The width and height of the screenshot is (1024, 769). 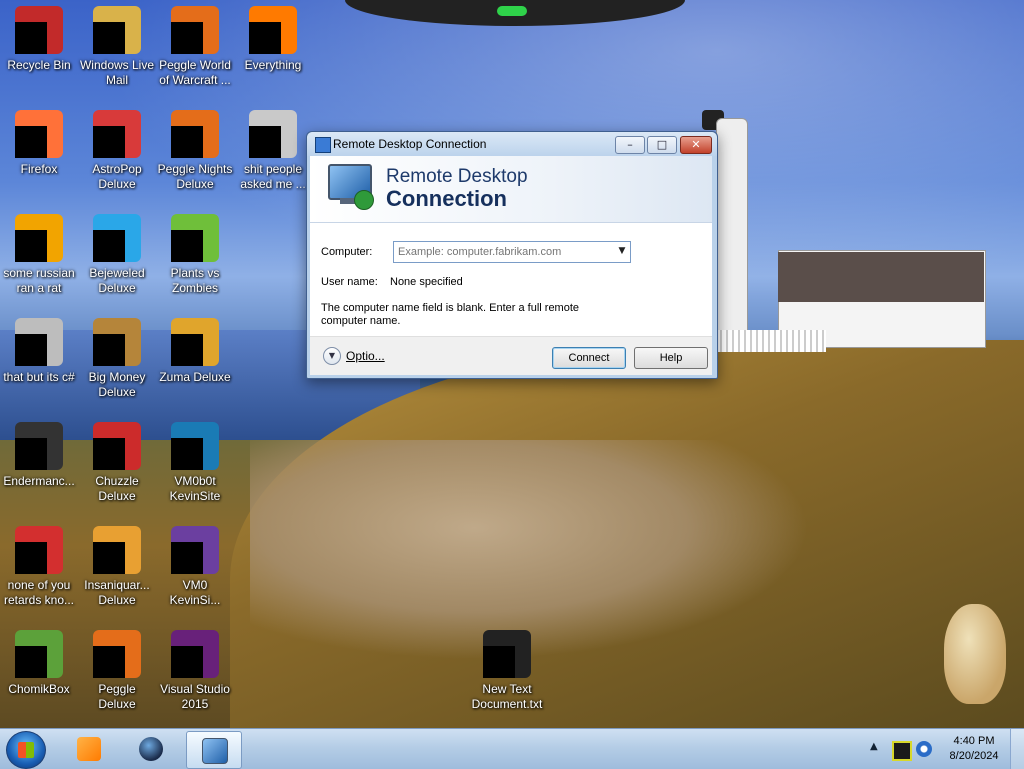 What do you see at coordinates (195, 654) in the screenshot?
I see `visual-studio-icon` at bounding box center [195, 654].